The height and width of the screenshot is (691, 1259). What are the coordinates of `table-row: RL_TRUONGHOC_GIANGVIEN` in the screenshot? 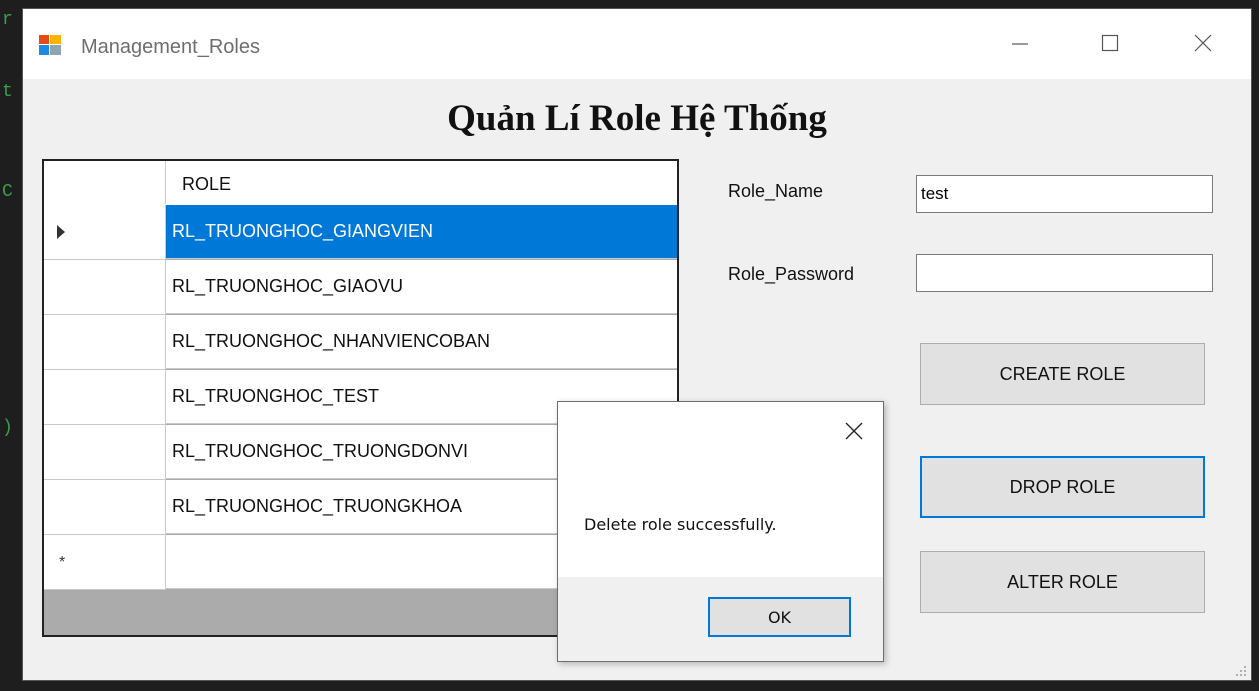 It's located at (360, 232).